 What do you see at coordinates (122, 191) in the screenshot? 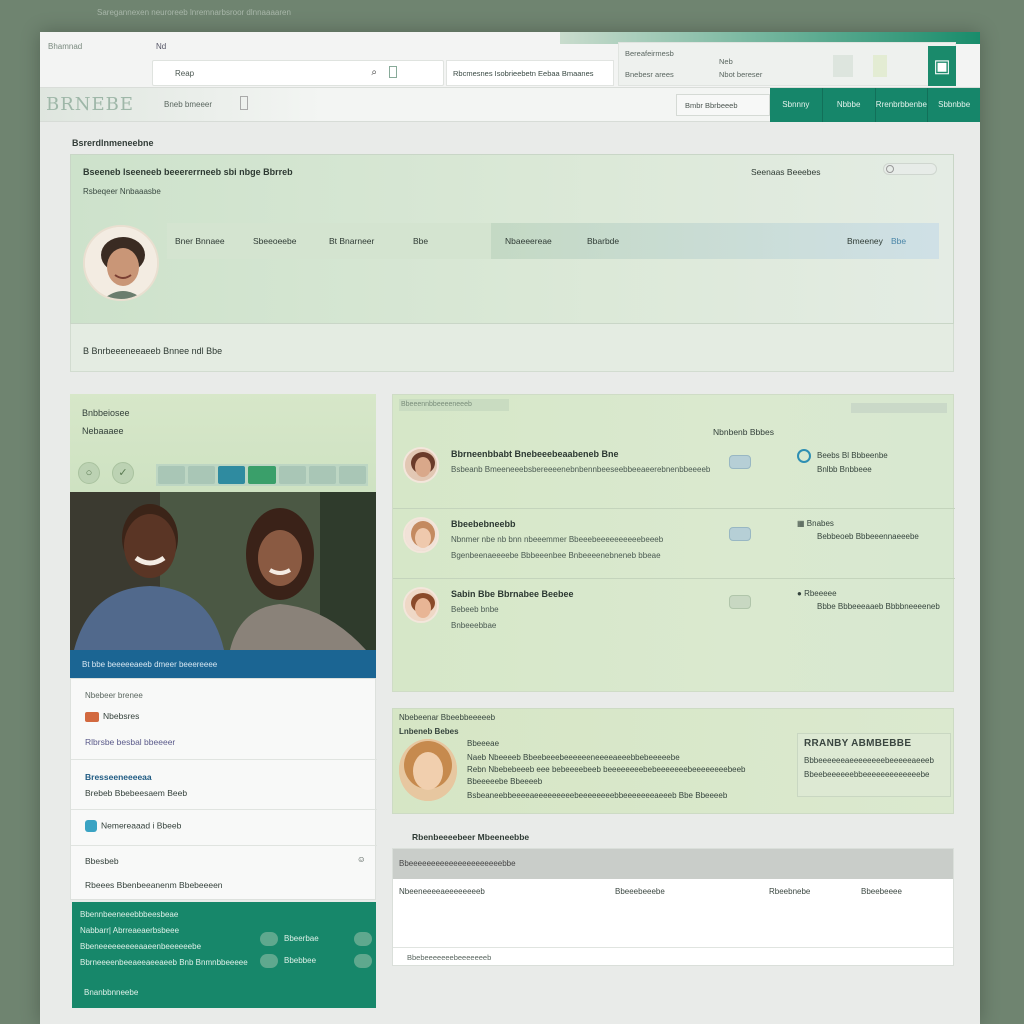
I see `profile-subtitle: Rsbeqeer Nnbaaasbe` at bounding box center [122, 191].